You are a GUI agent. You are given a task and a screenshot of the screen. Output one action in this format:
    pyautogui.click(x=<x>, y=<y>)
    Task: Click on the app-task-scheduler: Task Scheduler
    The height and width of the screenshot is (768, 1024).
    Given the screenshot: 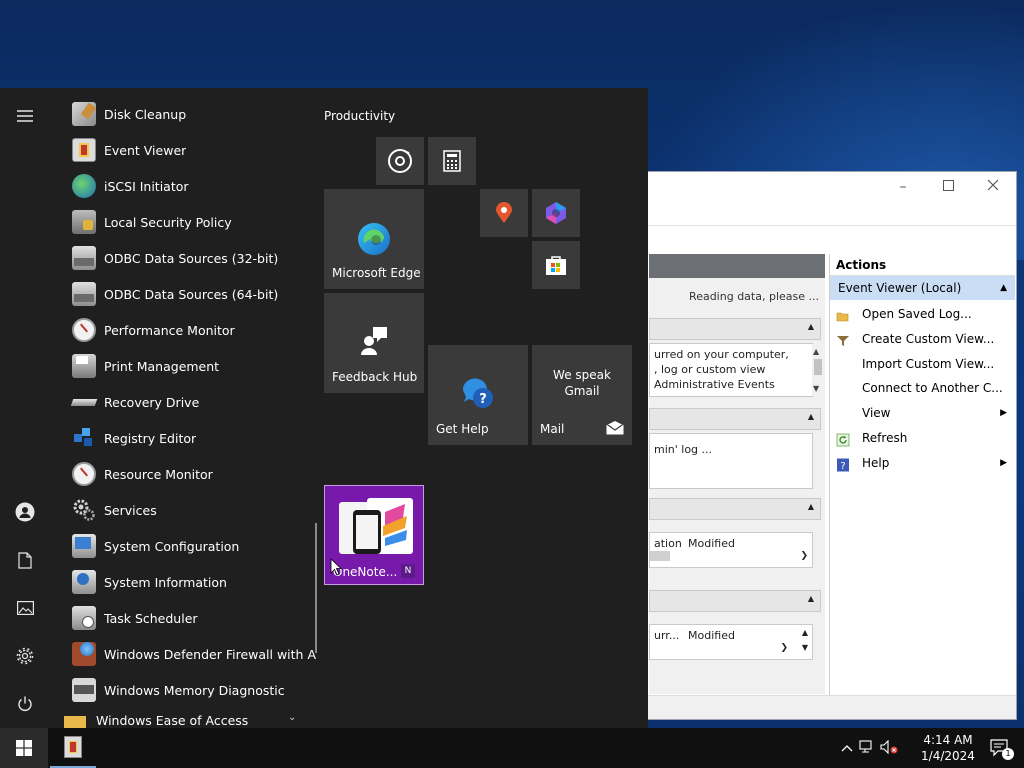 What is the action you would take?
    pyautogui.click(x=186, y=618)
    